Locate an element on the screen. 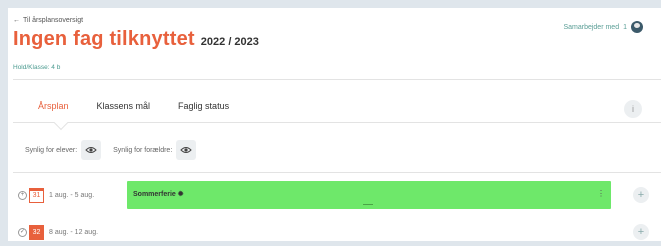  week-dates: 1 aug. - 5 aug. is located at coordinates (72, 195).